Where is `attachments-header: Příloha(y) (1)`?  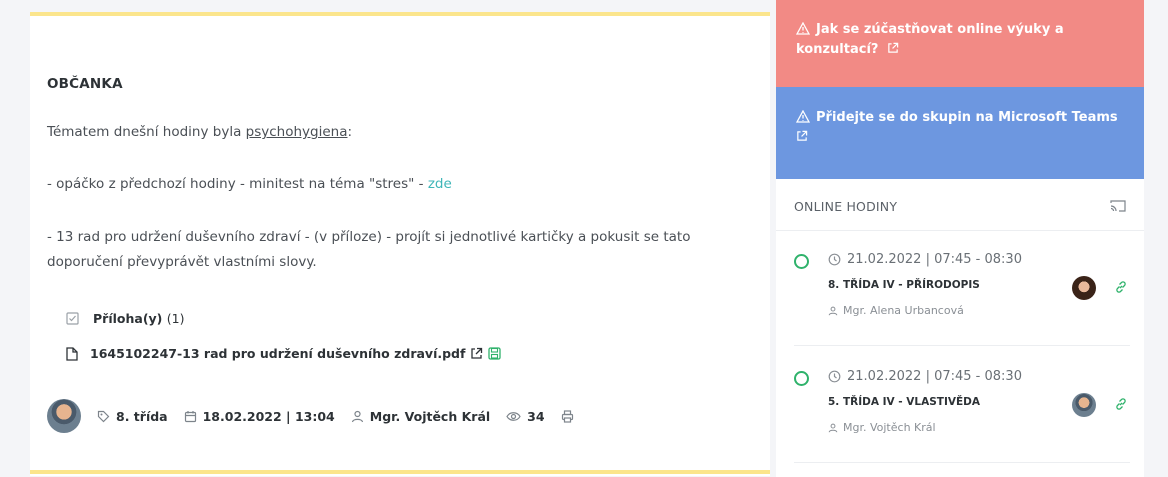 attachments-header: Příloha(y) (1) is located at coordinates (125, 318).